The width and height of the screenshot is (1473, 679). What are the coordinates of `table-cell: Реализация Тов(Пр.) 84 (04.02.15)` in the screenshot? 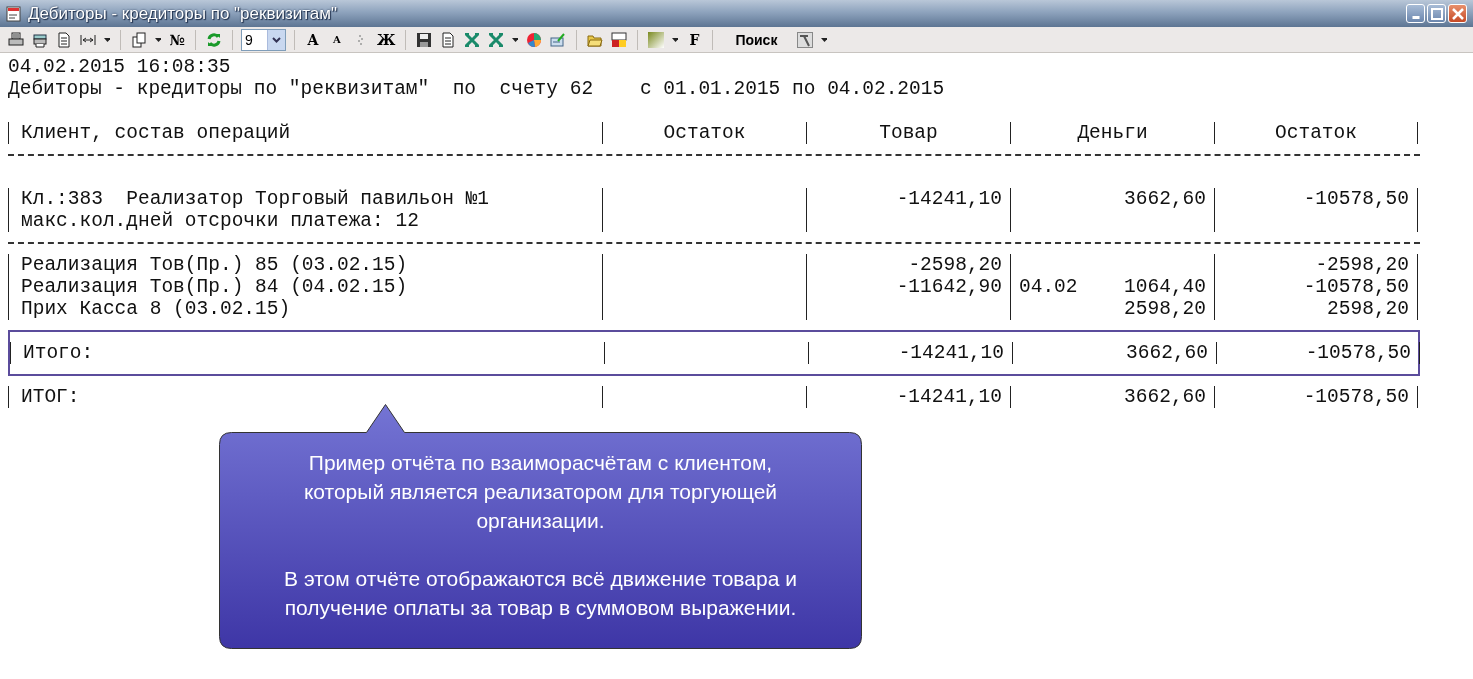 It's located at (305, 287).